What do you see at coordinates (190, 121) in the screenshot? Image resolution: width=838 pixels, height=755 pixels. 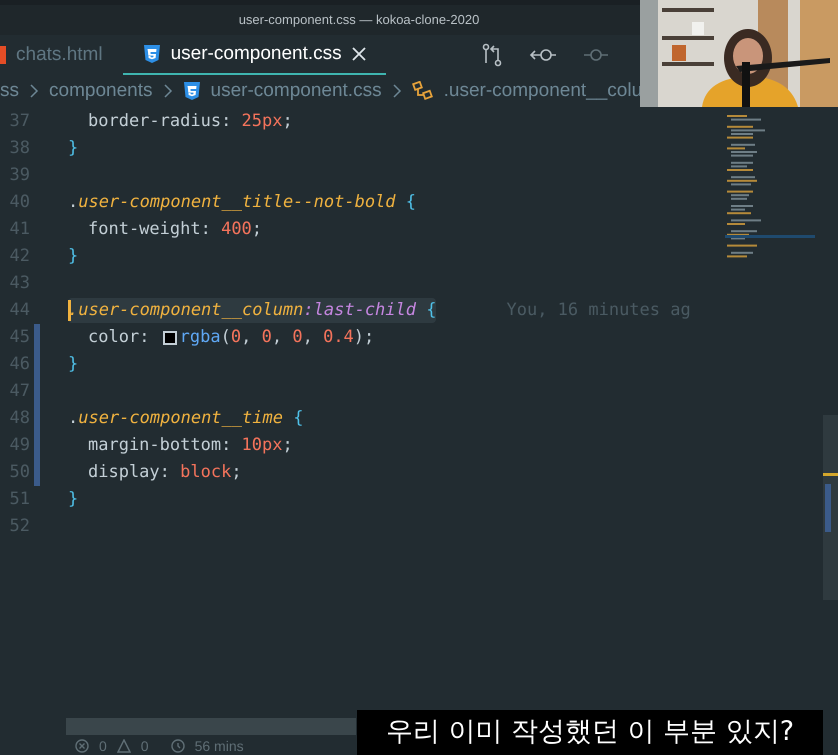 I see `code-text: border-radius: 25px;` at bounding box center [190, 121].